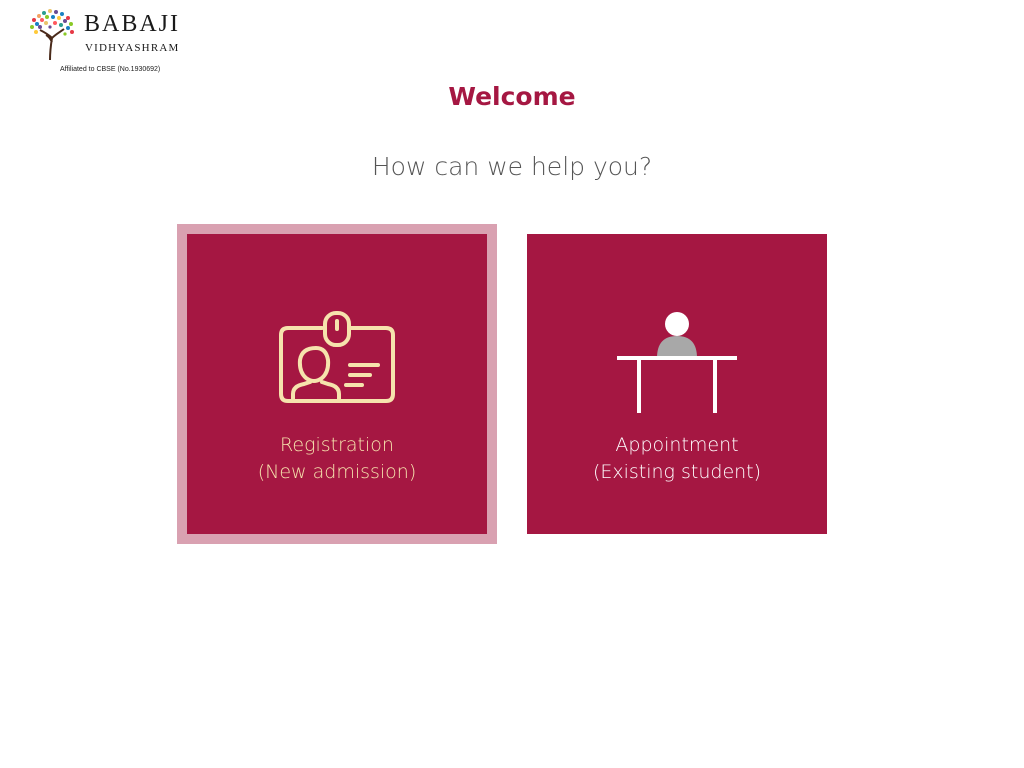 Image resolution: width=1024 pixels, height=768 pixels. I want to click on registration-label: Registration (New admission), so click(337, 459).